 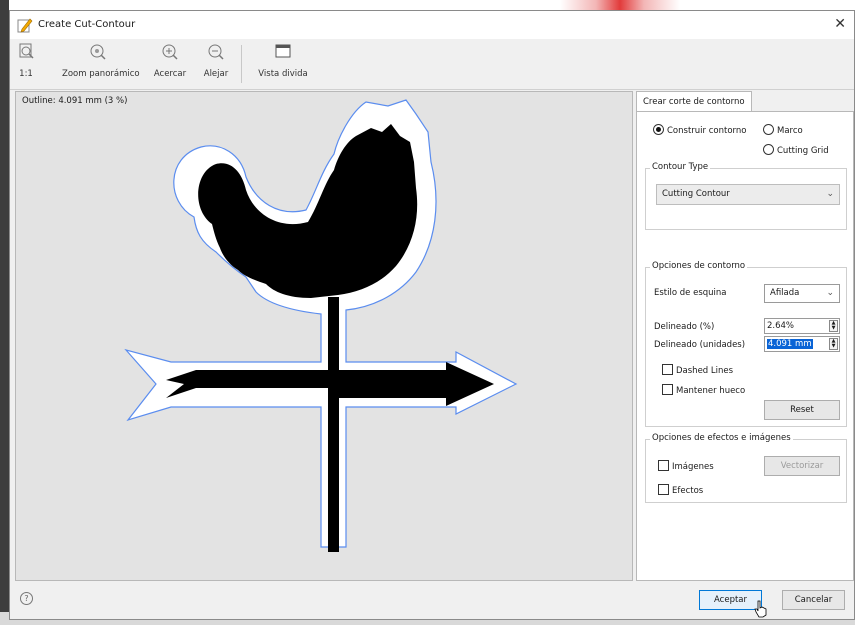 I want to click on toolbar-split-view-button: Vista divida, so click(x=283, y=60).